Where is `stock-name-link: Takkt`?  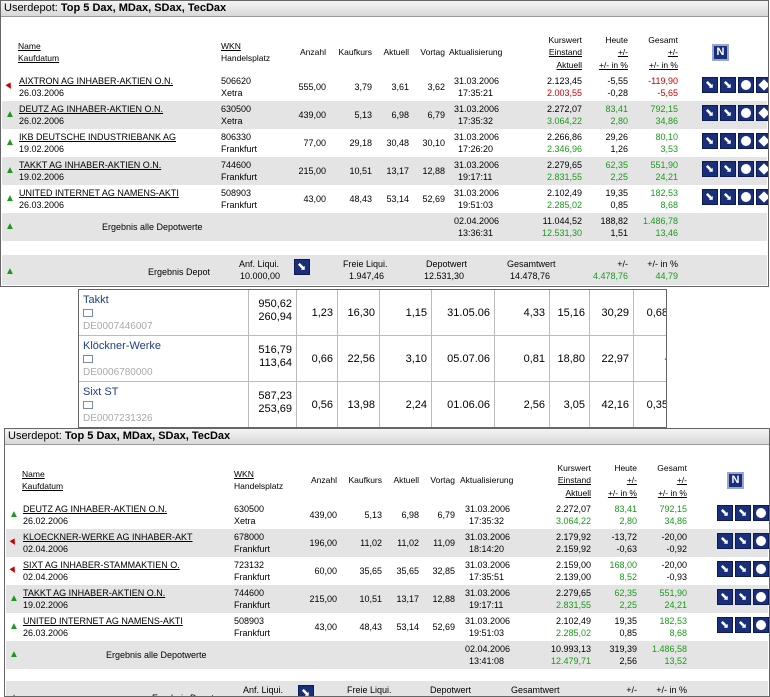 stock-name-link: Takkt is located at coordinates (96, 300).